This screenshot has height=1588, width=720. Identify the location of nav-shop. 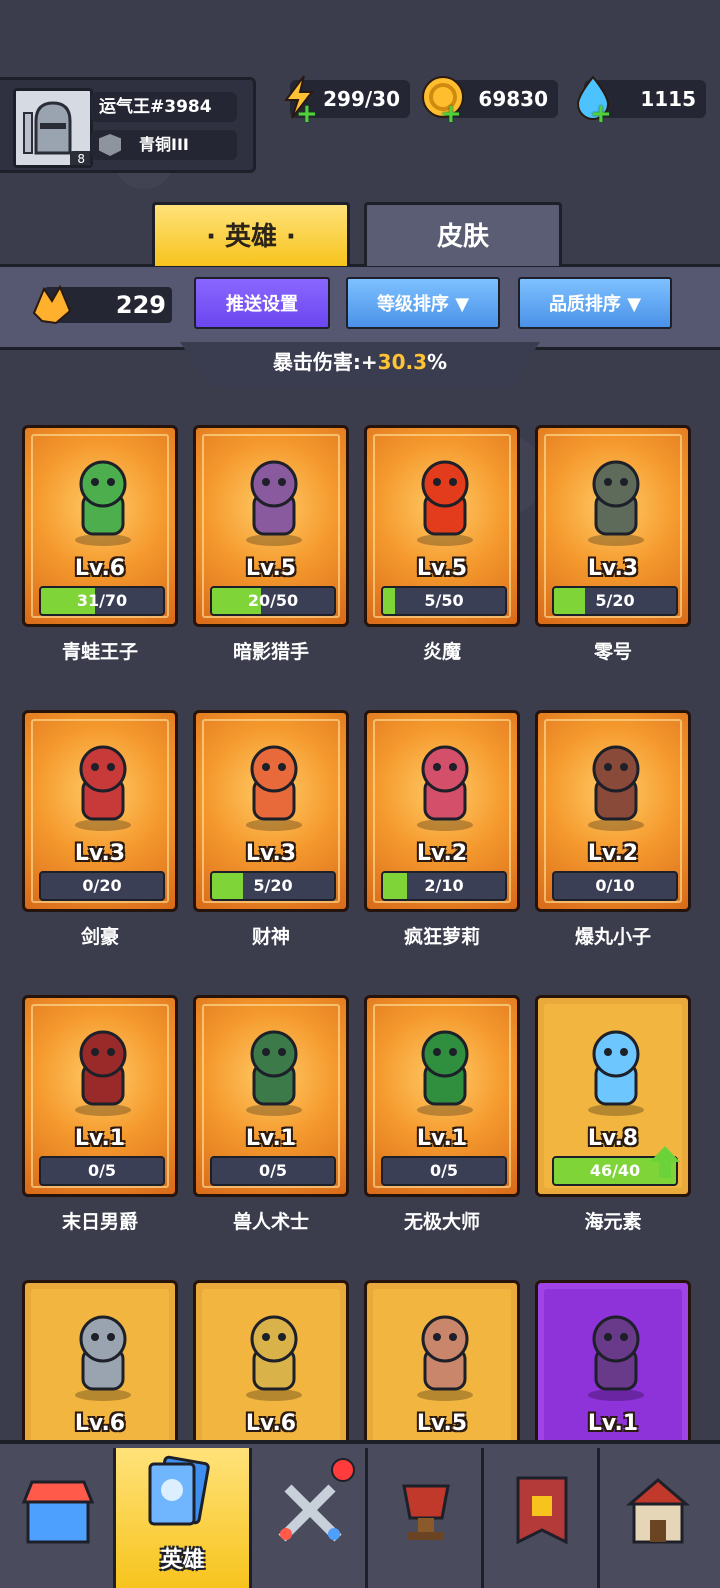
(58, 1518).